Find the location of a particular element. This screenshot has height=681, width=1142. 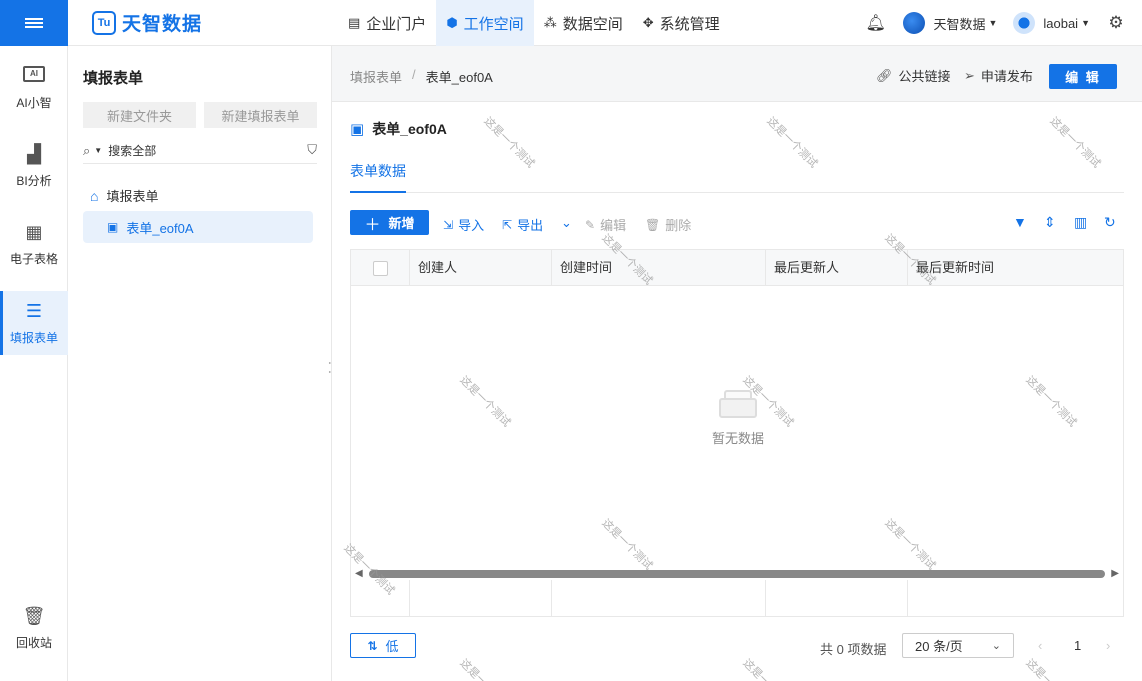

page-size-select: 20 条/页 ⌄ is located at coordinates (958, 645).